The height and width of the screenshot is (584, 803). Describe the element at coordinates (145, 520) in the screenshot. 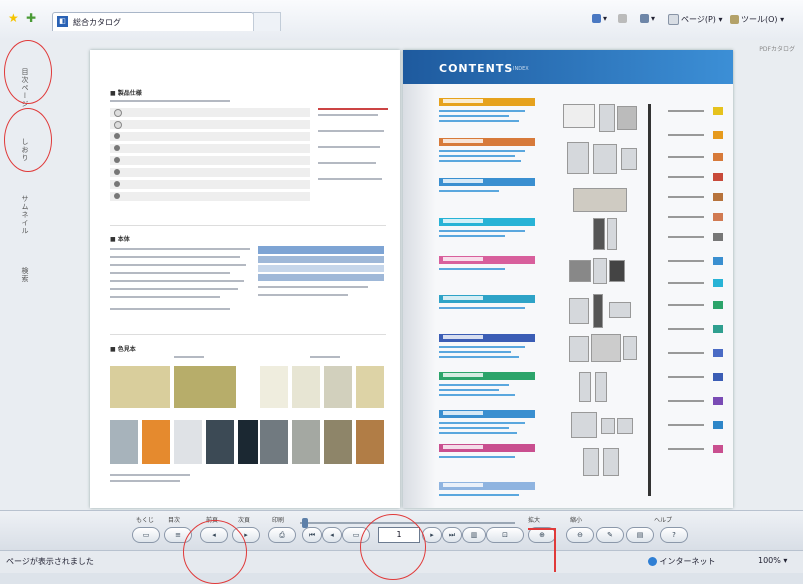

I see `control-label: もくじ` at that location.